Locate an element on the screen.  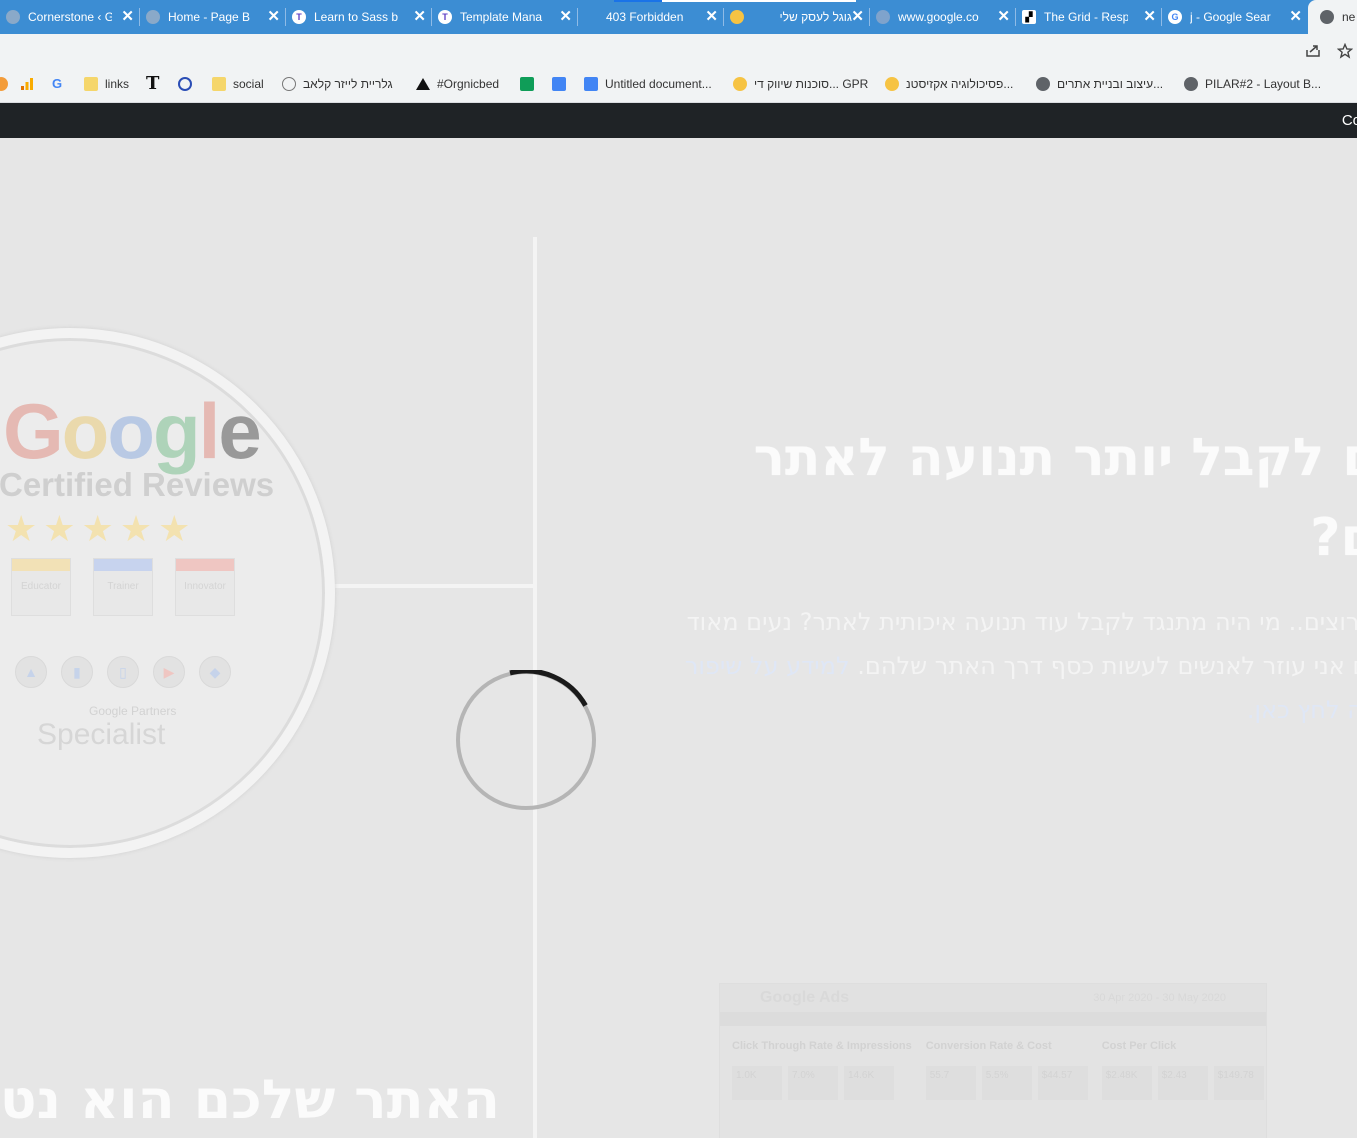
analytics-icon: ▮ is located at coordinates (77, 672).